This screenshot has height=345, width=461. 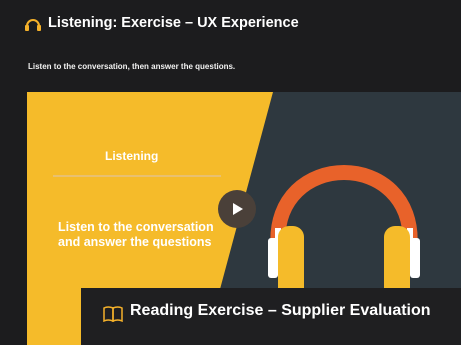 What do you see at coordinates (132, 156) in the screenshot?
I see `video-heading: Listening` at bounding box center [132, 156].